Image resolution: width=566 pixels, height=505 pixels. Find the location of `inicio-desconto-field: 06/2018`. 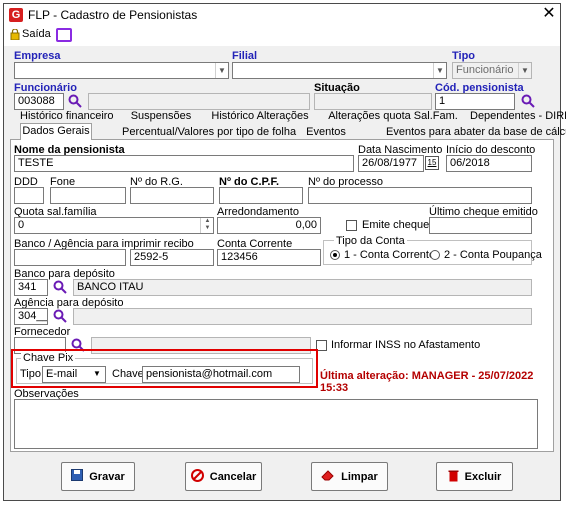

inicio-desconto-field: 06/2018 is located at coordinates (489, 163).